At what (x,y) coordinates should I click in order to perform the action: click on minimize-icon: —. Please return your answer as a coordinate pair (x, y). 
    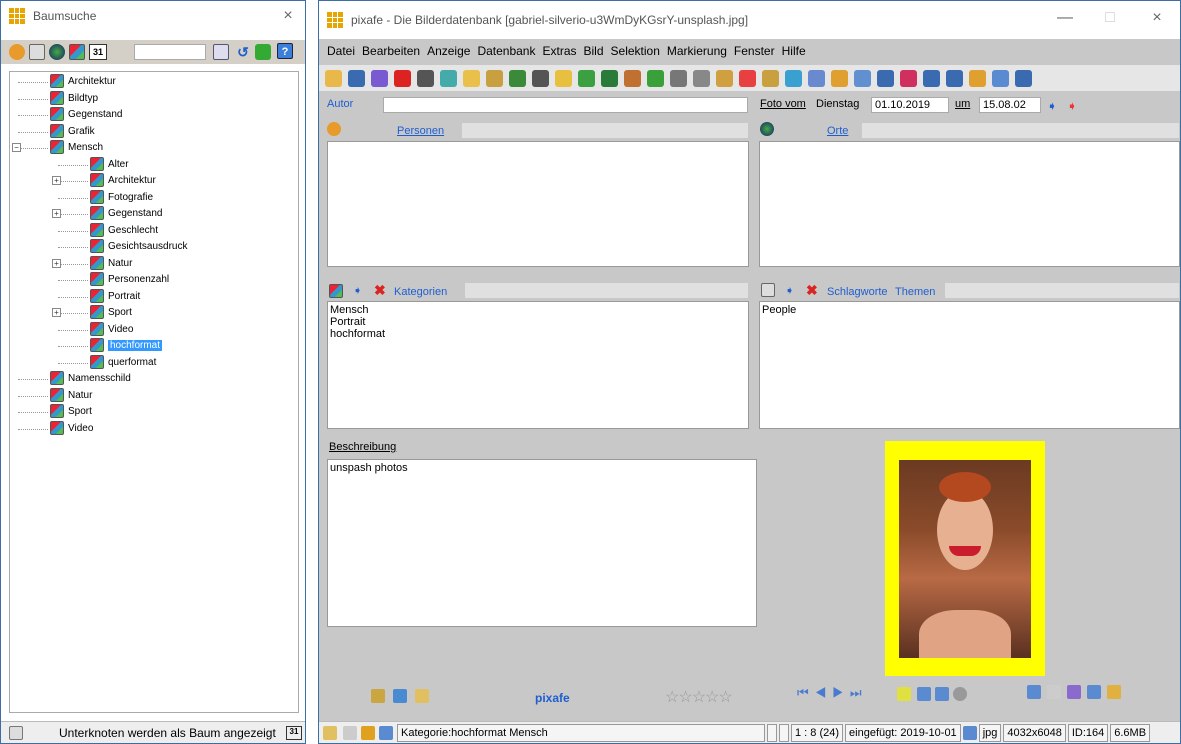
    Looking at the image, I should click on (1065, 18).